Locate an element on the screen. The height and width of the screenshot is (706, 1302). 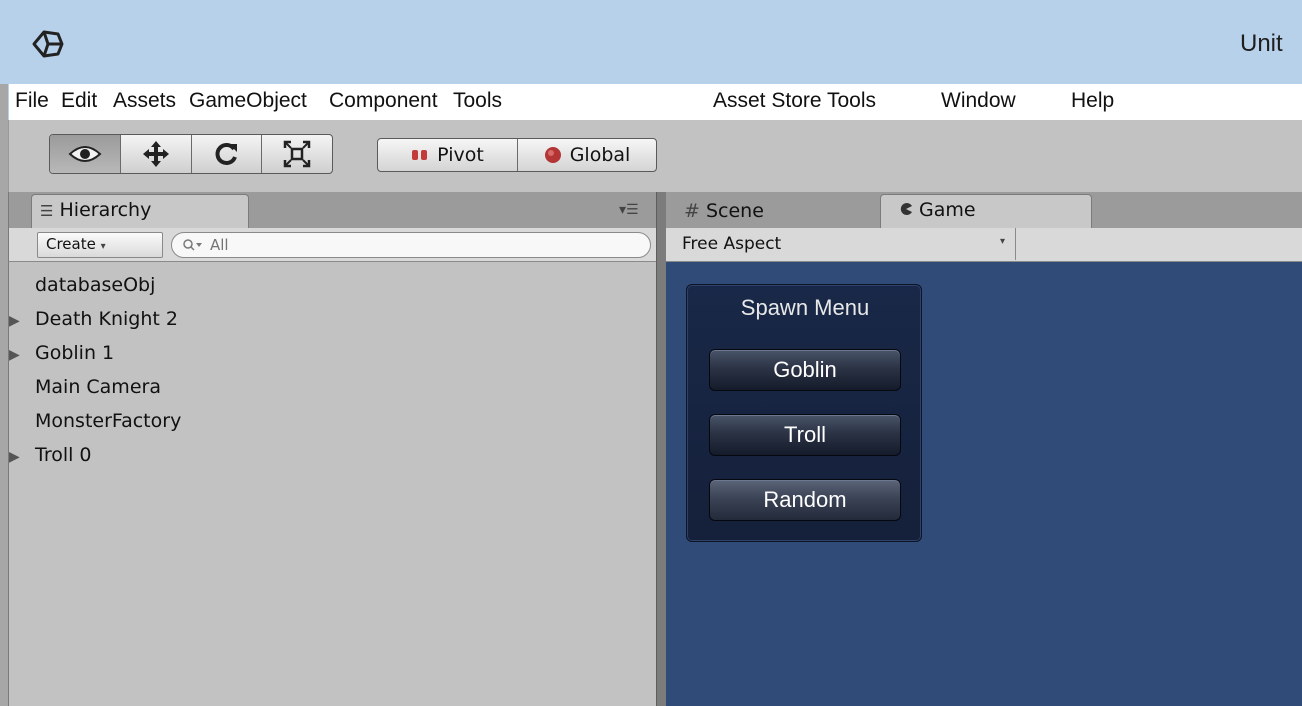
hierarchy-tab-label: Hierarchy is located at coordinates (105, 210).